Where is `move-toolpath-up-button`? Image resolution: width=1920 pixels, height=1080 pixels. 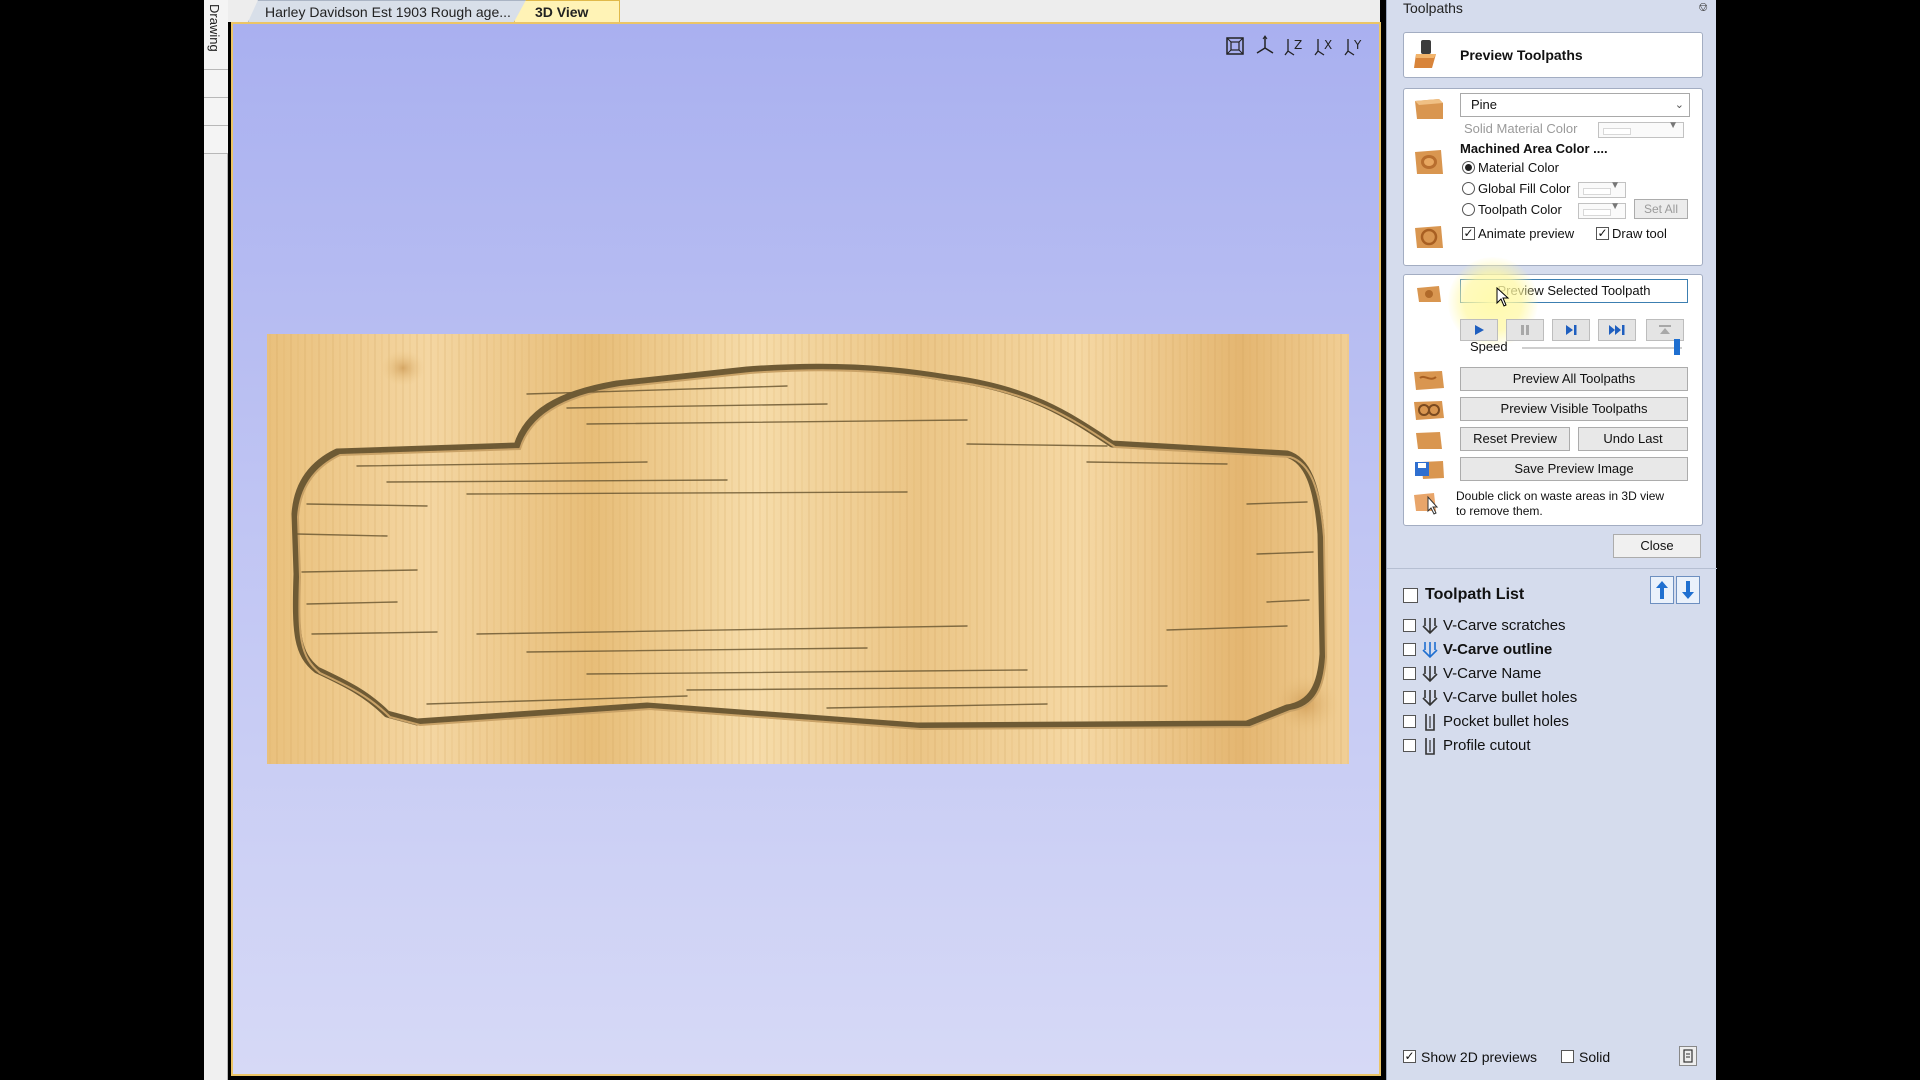 move-toolpath-up-button is located at coordinates (1662, 590).